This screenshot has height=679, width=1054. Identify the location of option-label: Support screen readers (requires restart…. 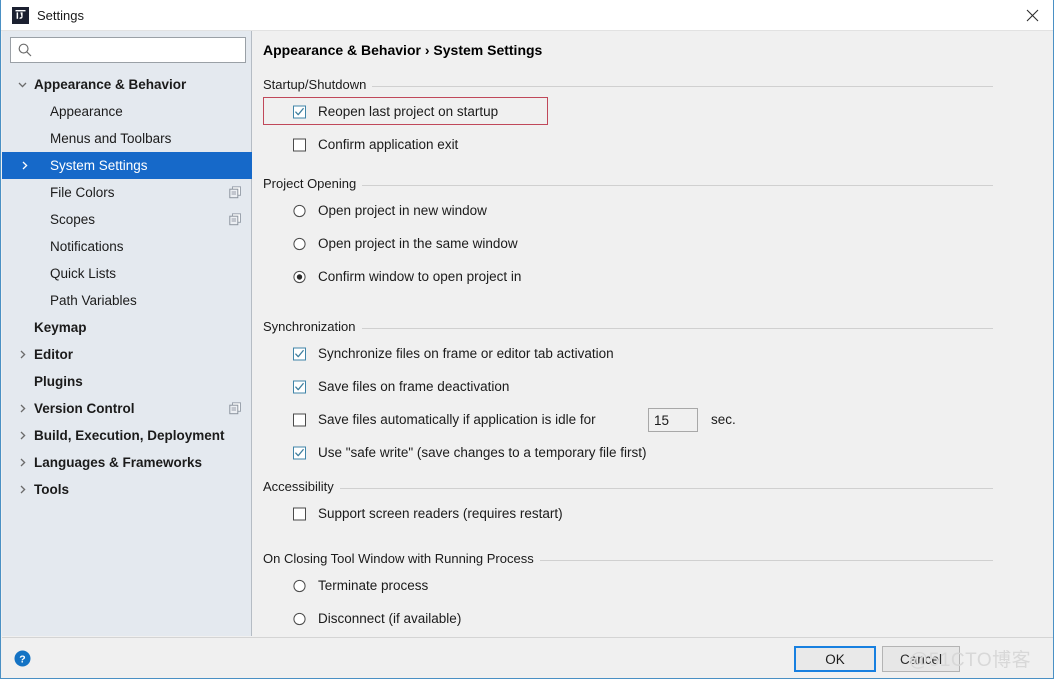
(440, 513).